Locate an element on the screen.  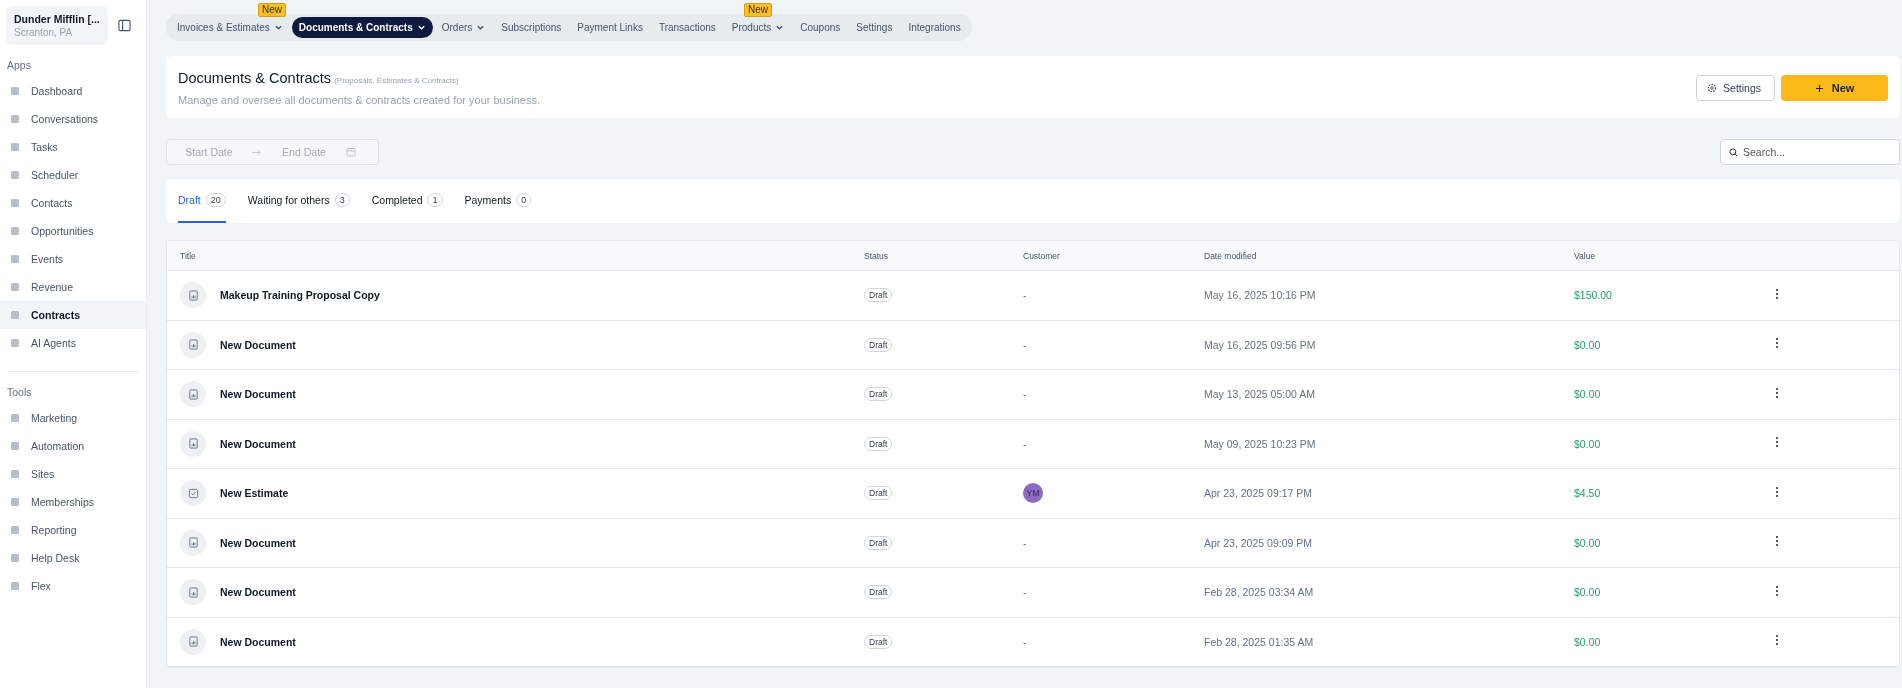
sidebar-item: Automation is located at coordinates (73, 446).